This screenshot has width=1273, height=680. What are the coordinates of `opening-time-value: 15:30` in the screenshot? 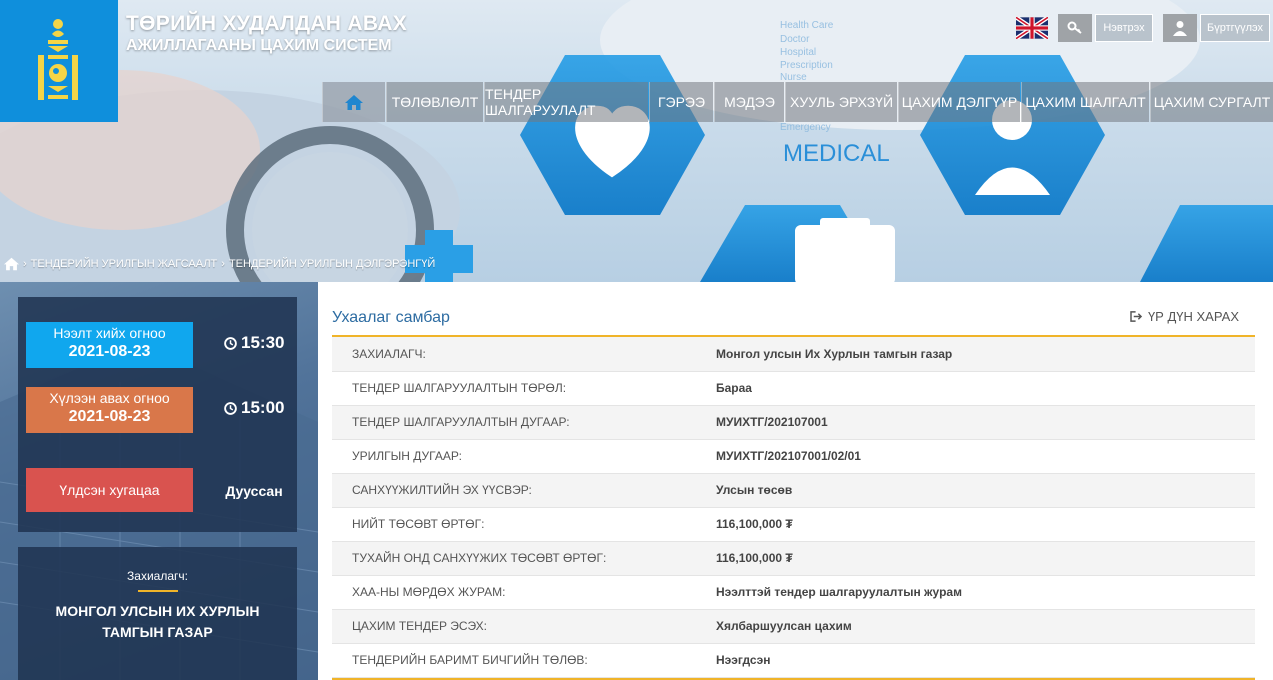 It's located at (263, 342).